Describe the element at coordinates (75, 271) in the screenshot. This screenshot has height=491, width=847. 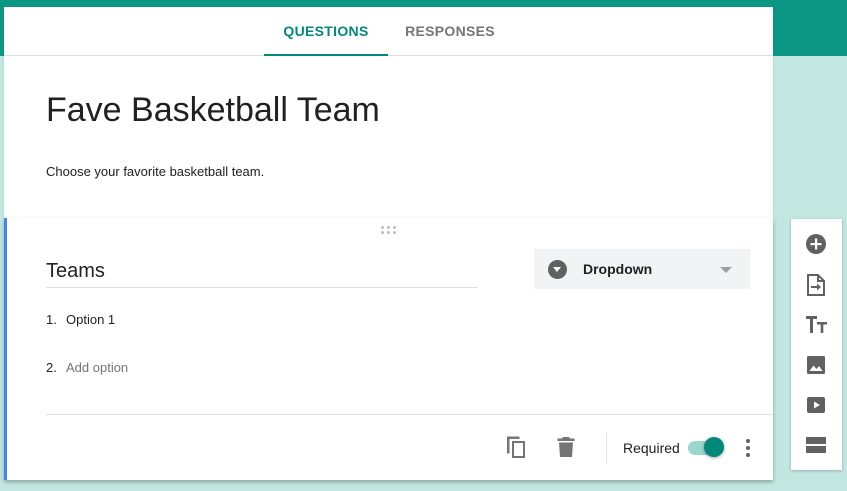
I see `question-title-input: Teams` at that location.